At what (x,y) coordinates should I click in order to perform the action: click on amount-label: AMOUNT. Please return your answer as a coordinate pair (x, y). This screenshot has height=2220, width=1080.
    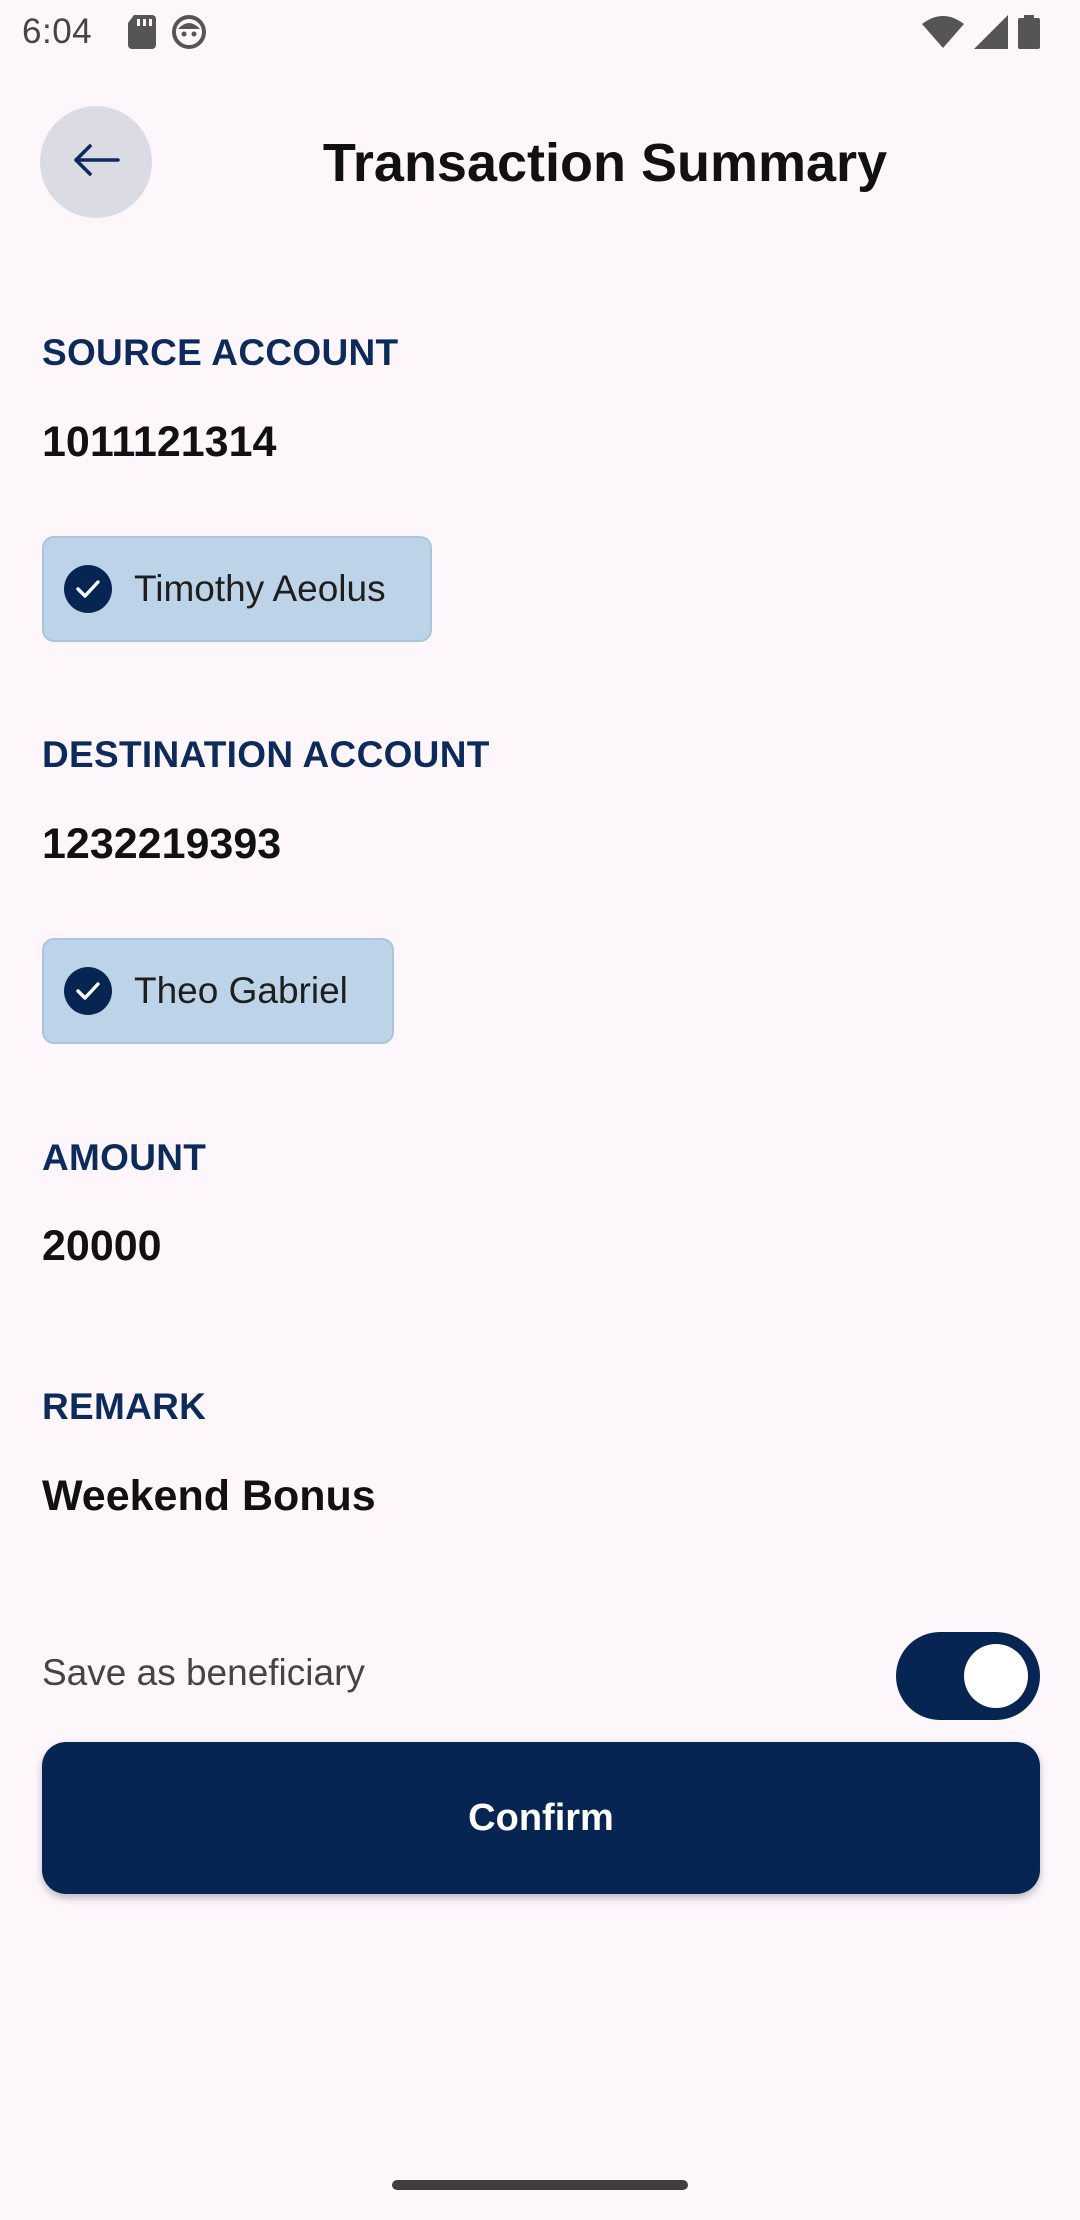
    Looking at the image, I should click on (124, 1157).